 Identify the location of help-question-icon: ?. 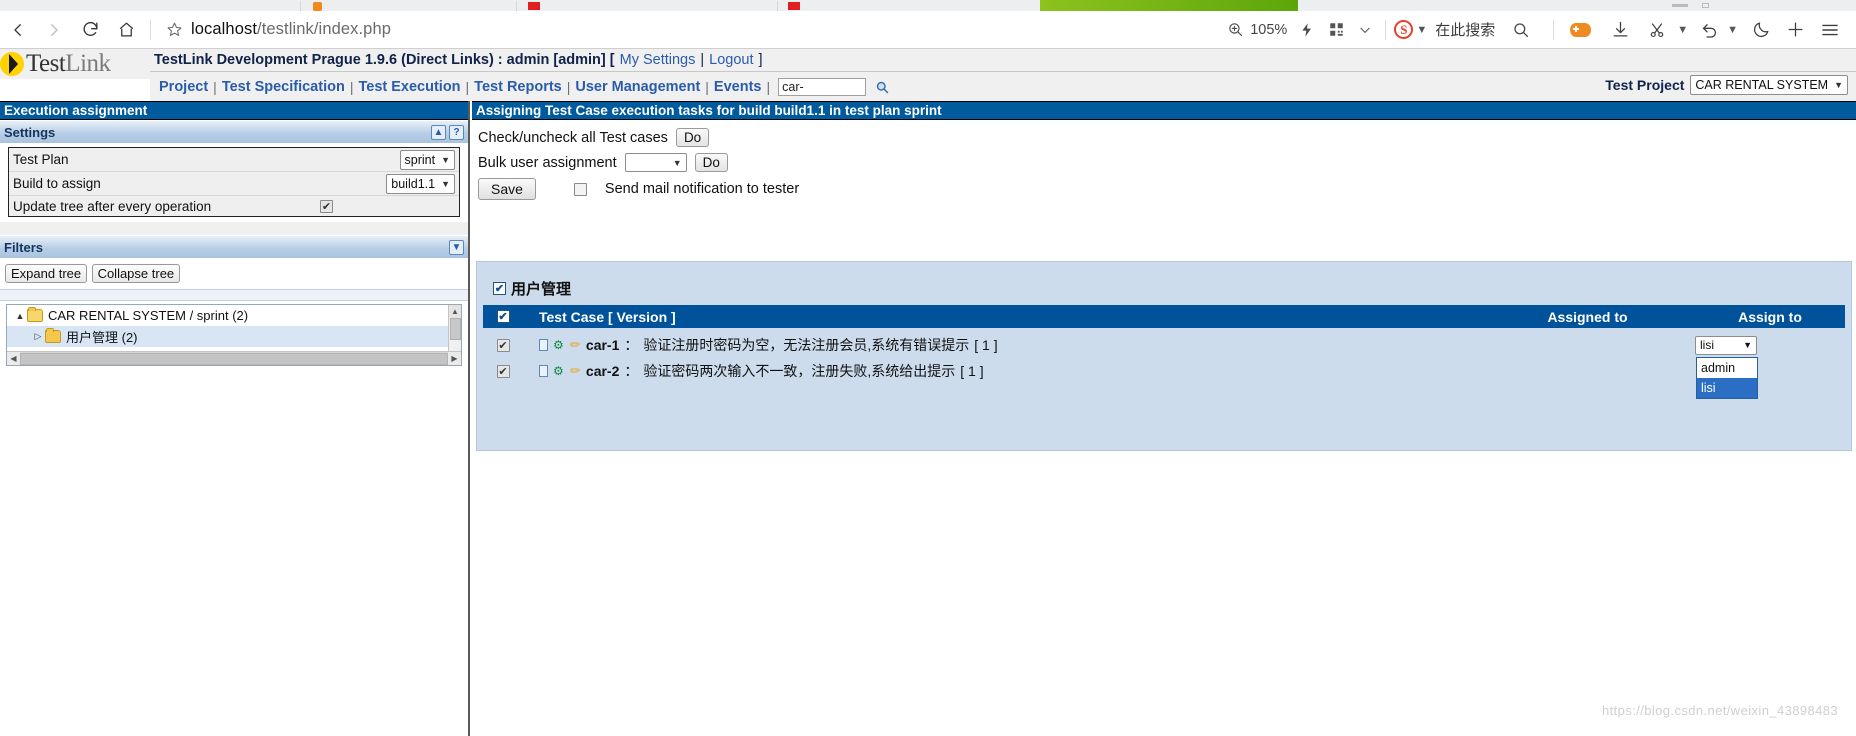
(456, 132).